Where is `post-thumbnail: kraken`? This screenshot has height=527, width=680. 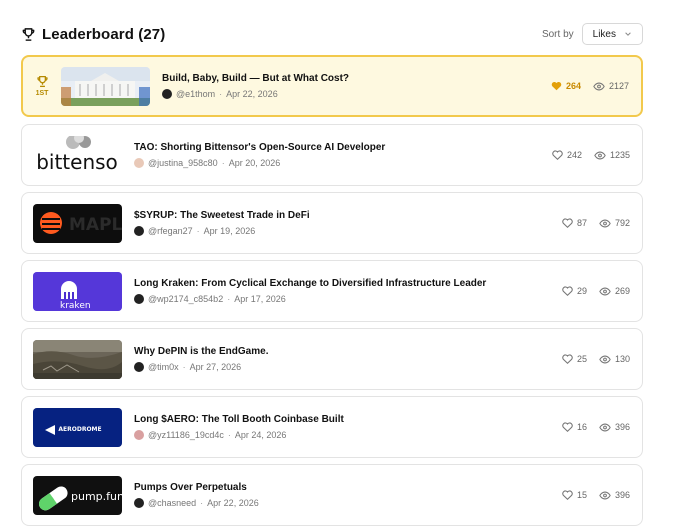
post-thumbnail: kraken is located at coordinates (77, 291).